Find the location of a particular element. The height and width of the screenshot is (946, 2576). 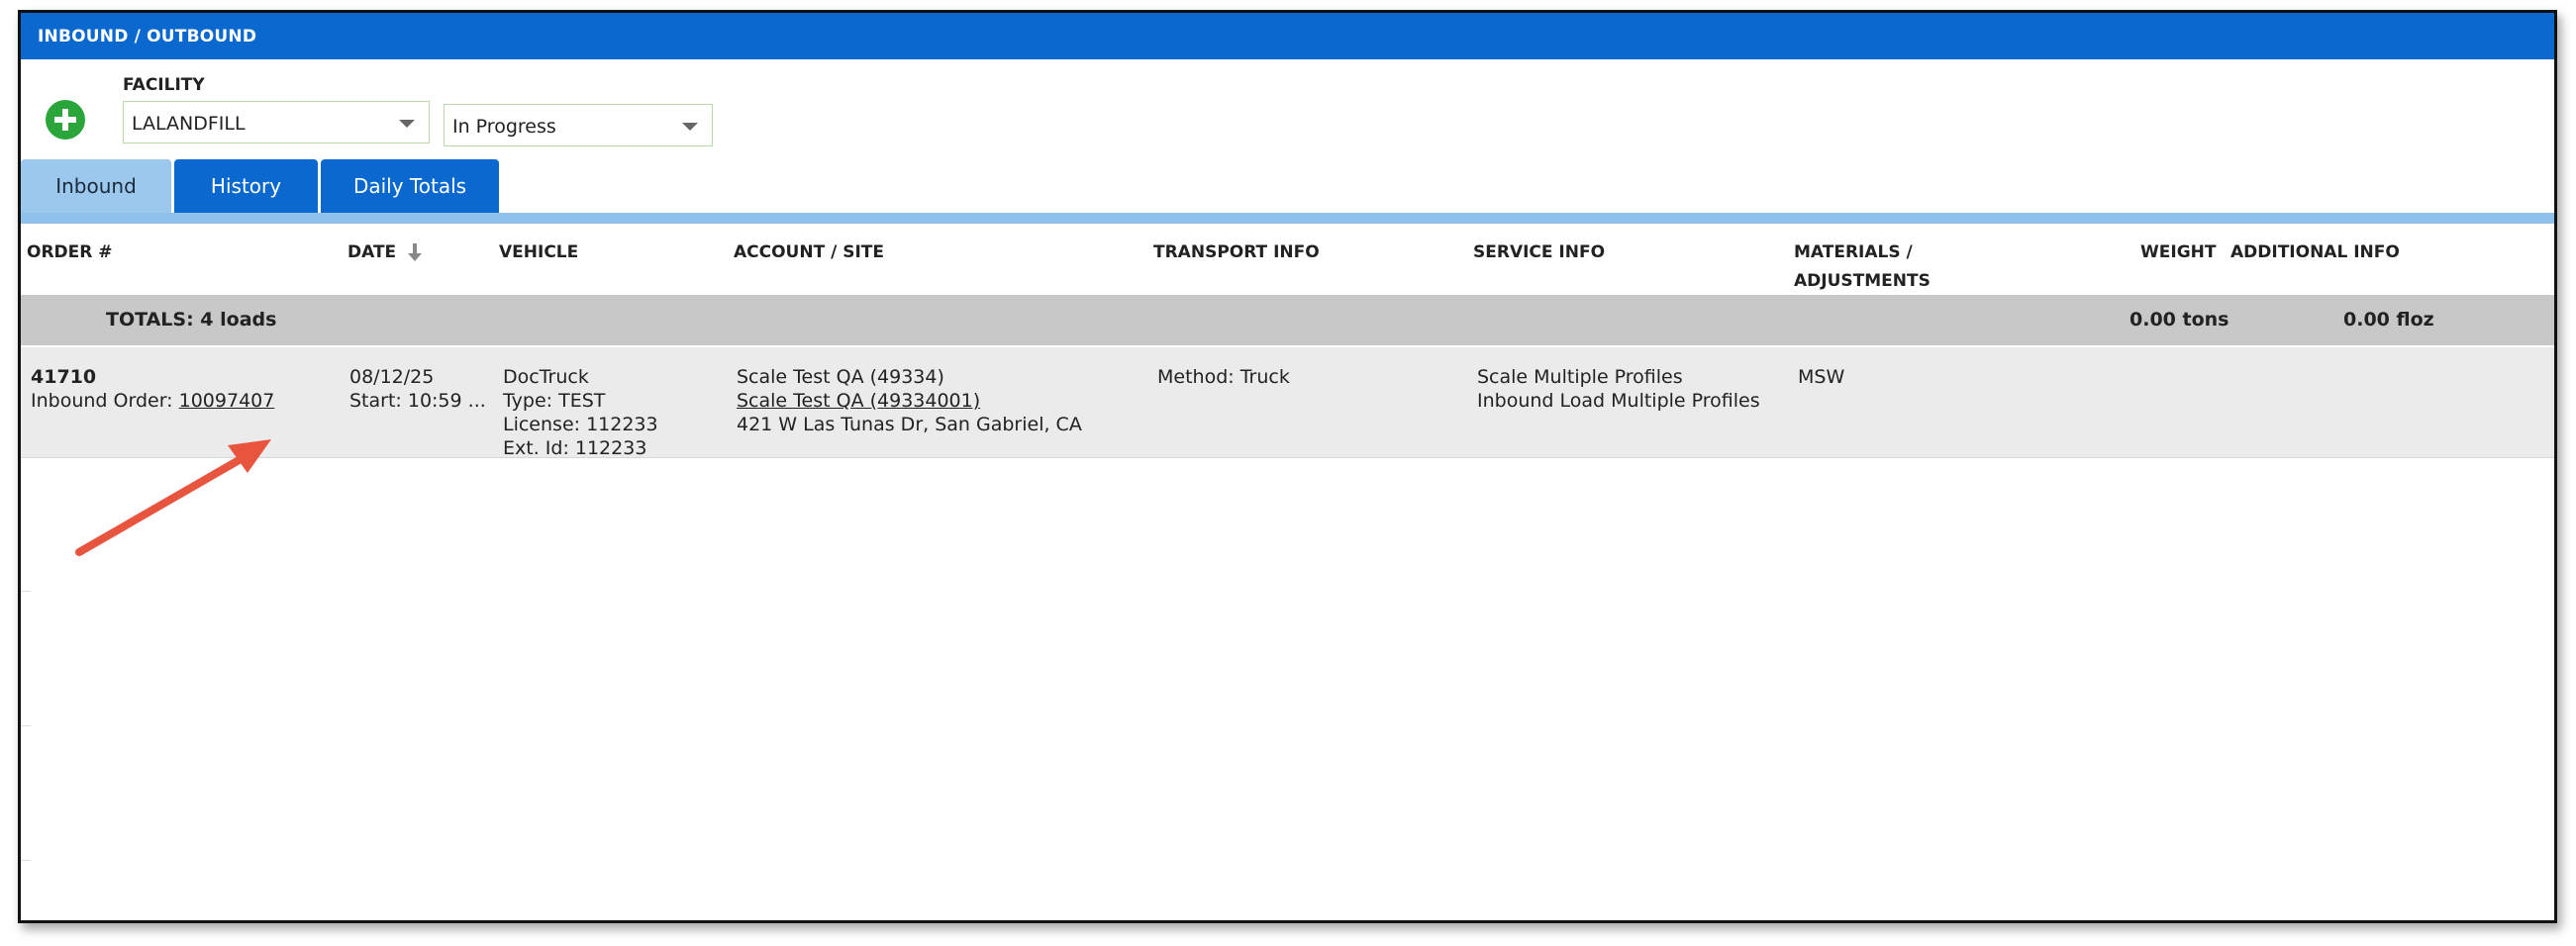

order-number: 41710 is located at coordinates (64, 377).